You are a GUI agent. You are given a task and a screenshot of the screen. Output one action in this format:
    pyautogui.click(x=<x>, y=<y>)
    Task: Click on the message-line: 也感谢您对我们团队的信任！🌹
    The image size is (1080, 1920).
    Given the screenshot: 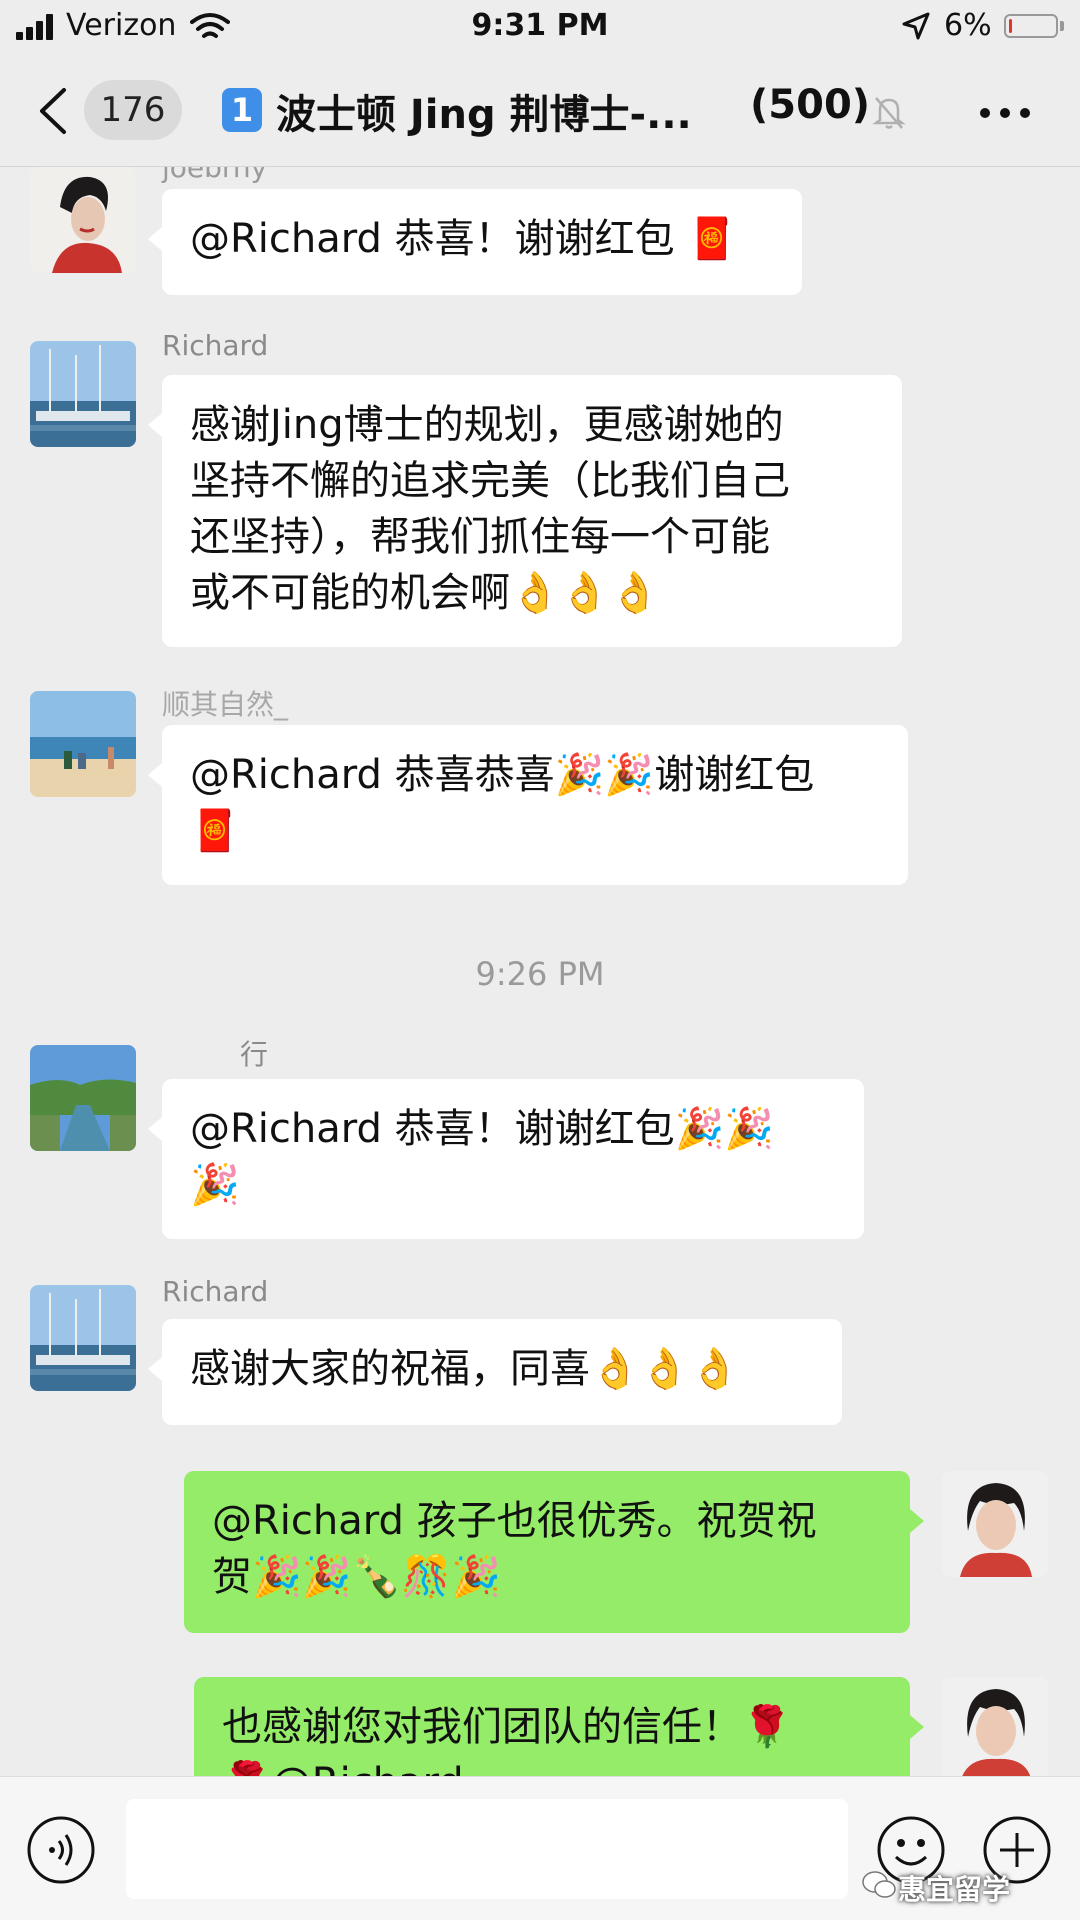 What is the action you would take?
    pyautogui.click(x=507, y=1727)
    